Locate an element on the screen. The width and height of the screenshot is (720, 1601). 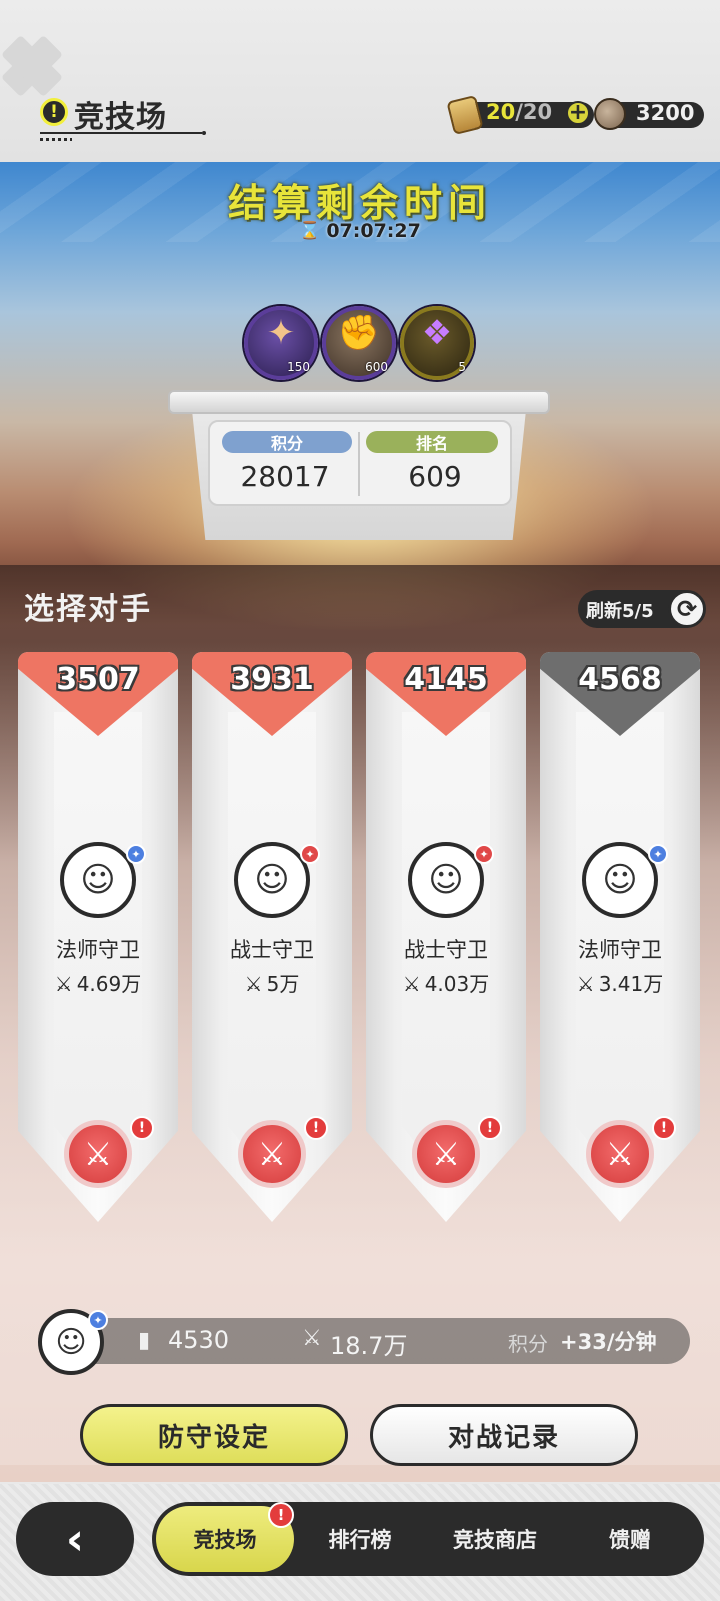
stamina-max: 20 is located at coordinates (537, 112).